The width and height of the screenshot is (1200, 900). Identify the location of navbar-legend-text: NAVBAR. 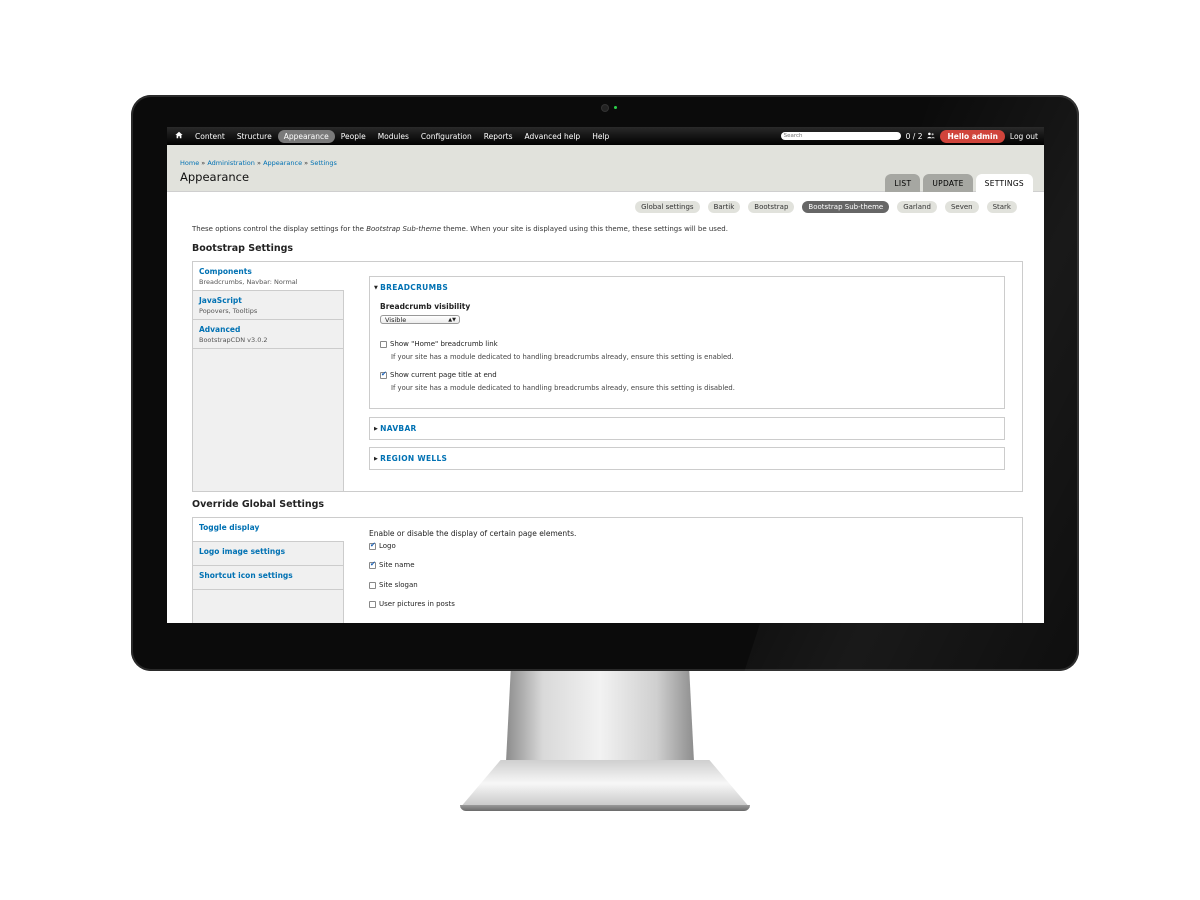
(398, 428).